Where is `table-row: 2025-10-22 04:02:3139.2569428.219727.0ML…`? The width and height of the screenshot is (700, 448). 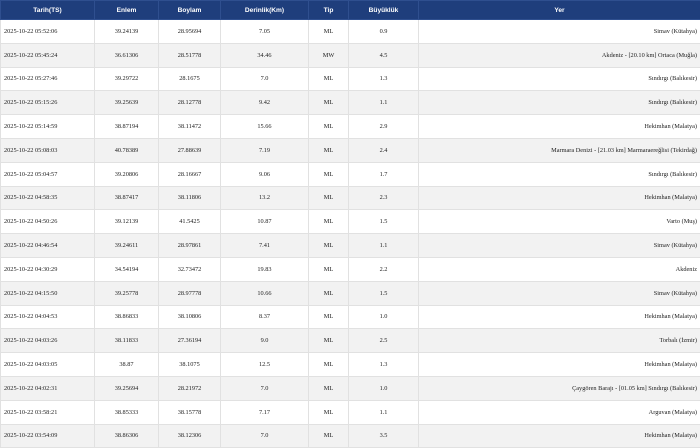 table-row: 2025-10-22 04:02:3139.2569428.219727.0ML… is located at coordinates (350, 388).